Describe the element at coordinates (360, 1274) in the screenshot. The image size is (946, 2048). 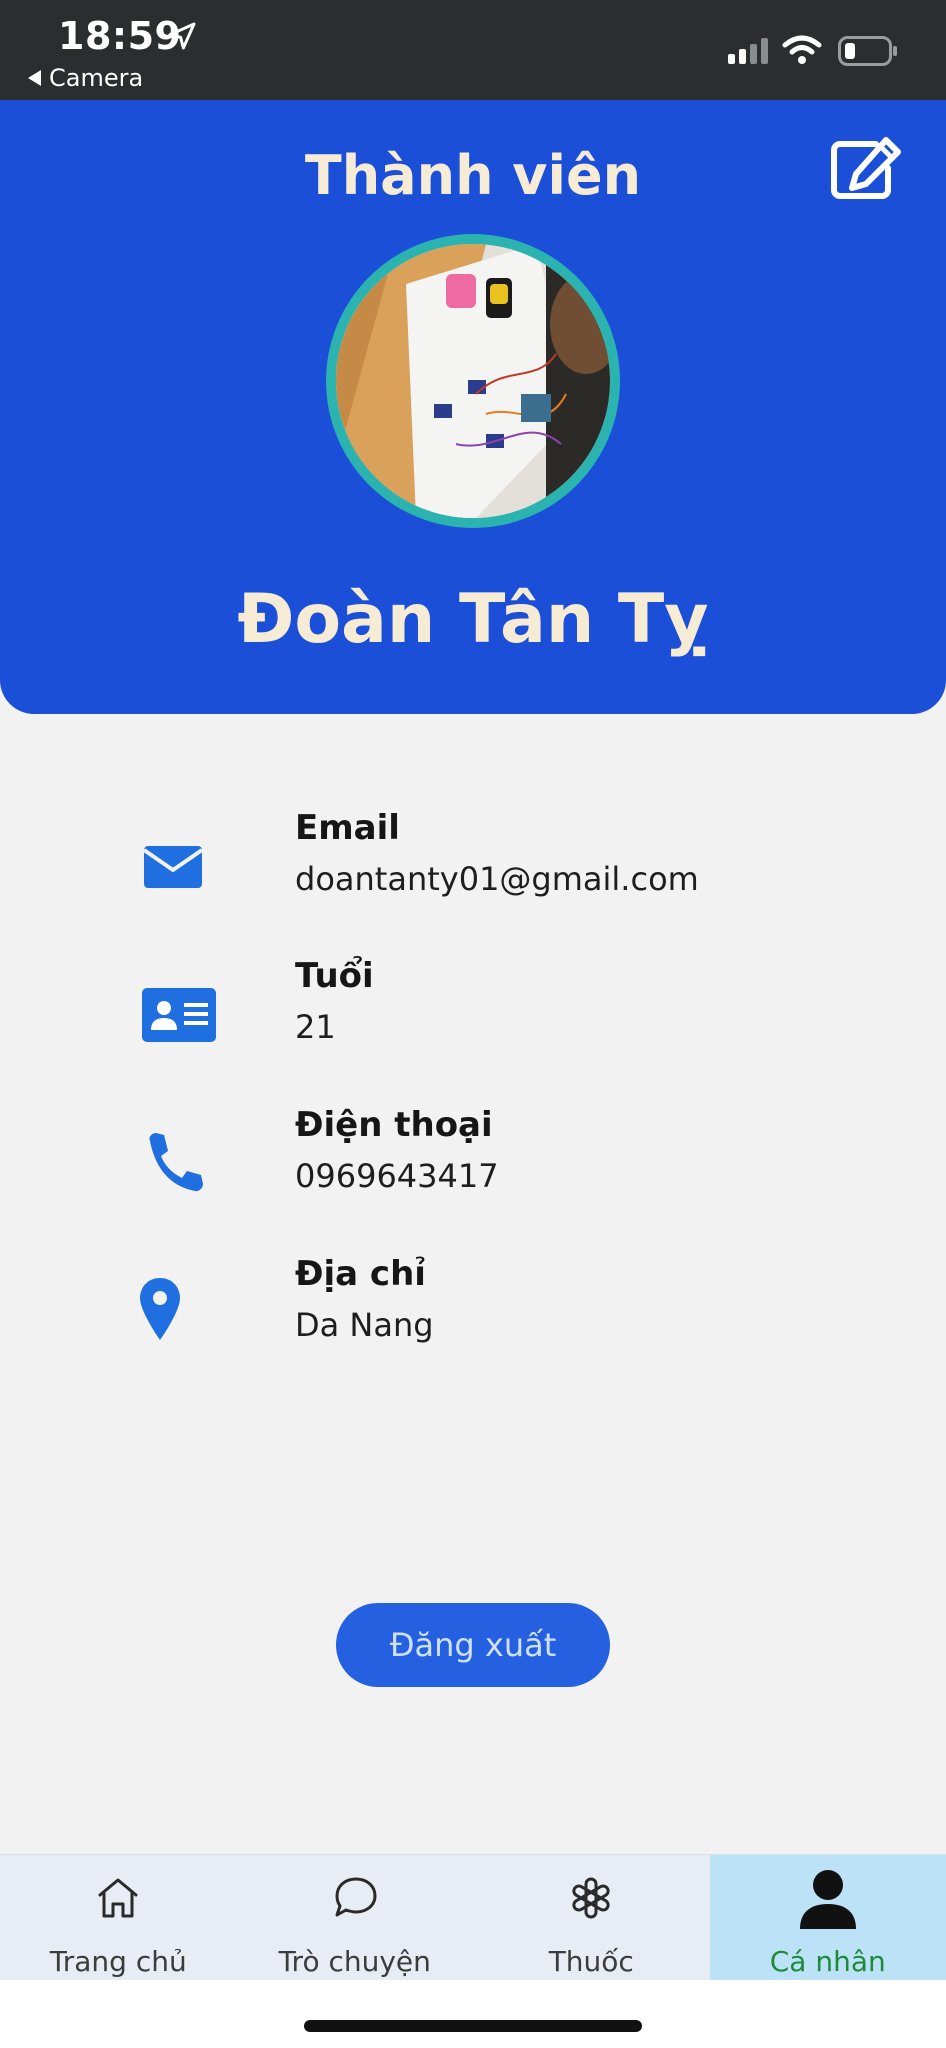
I see `info-label: Địa chỉ` at that location.